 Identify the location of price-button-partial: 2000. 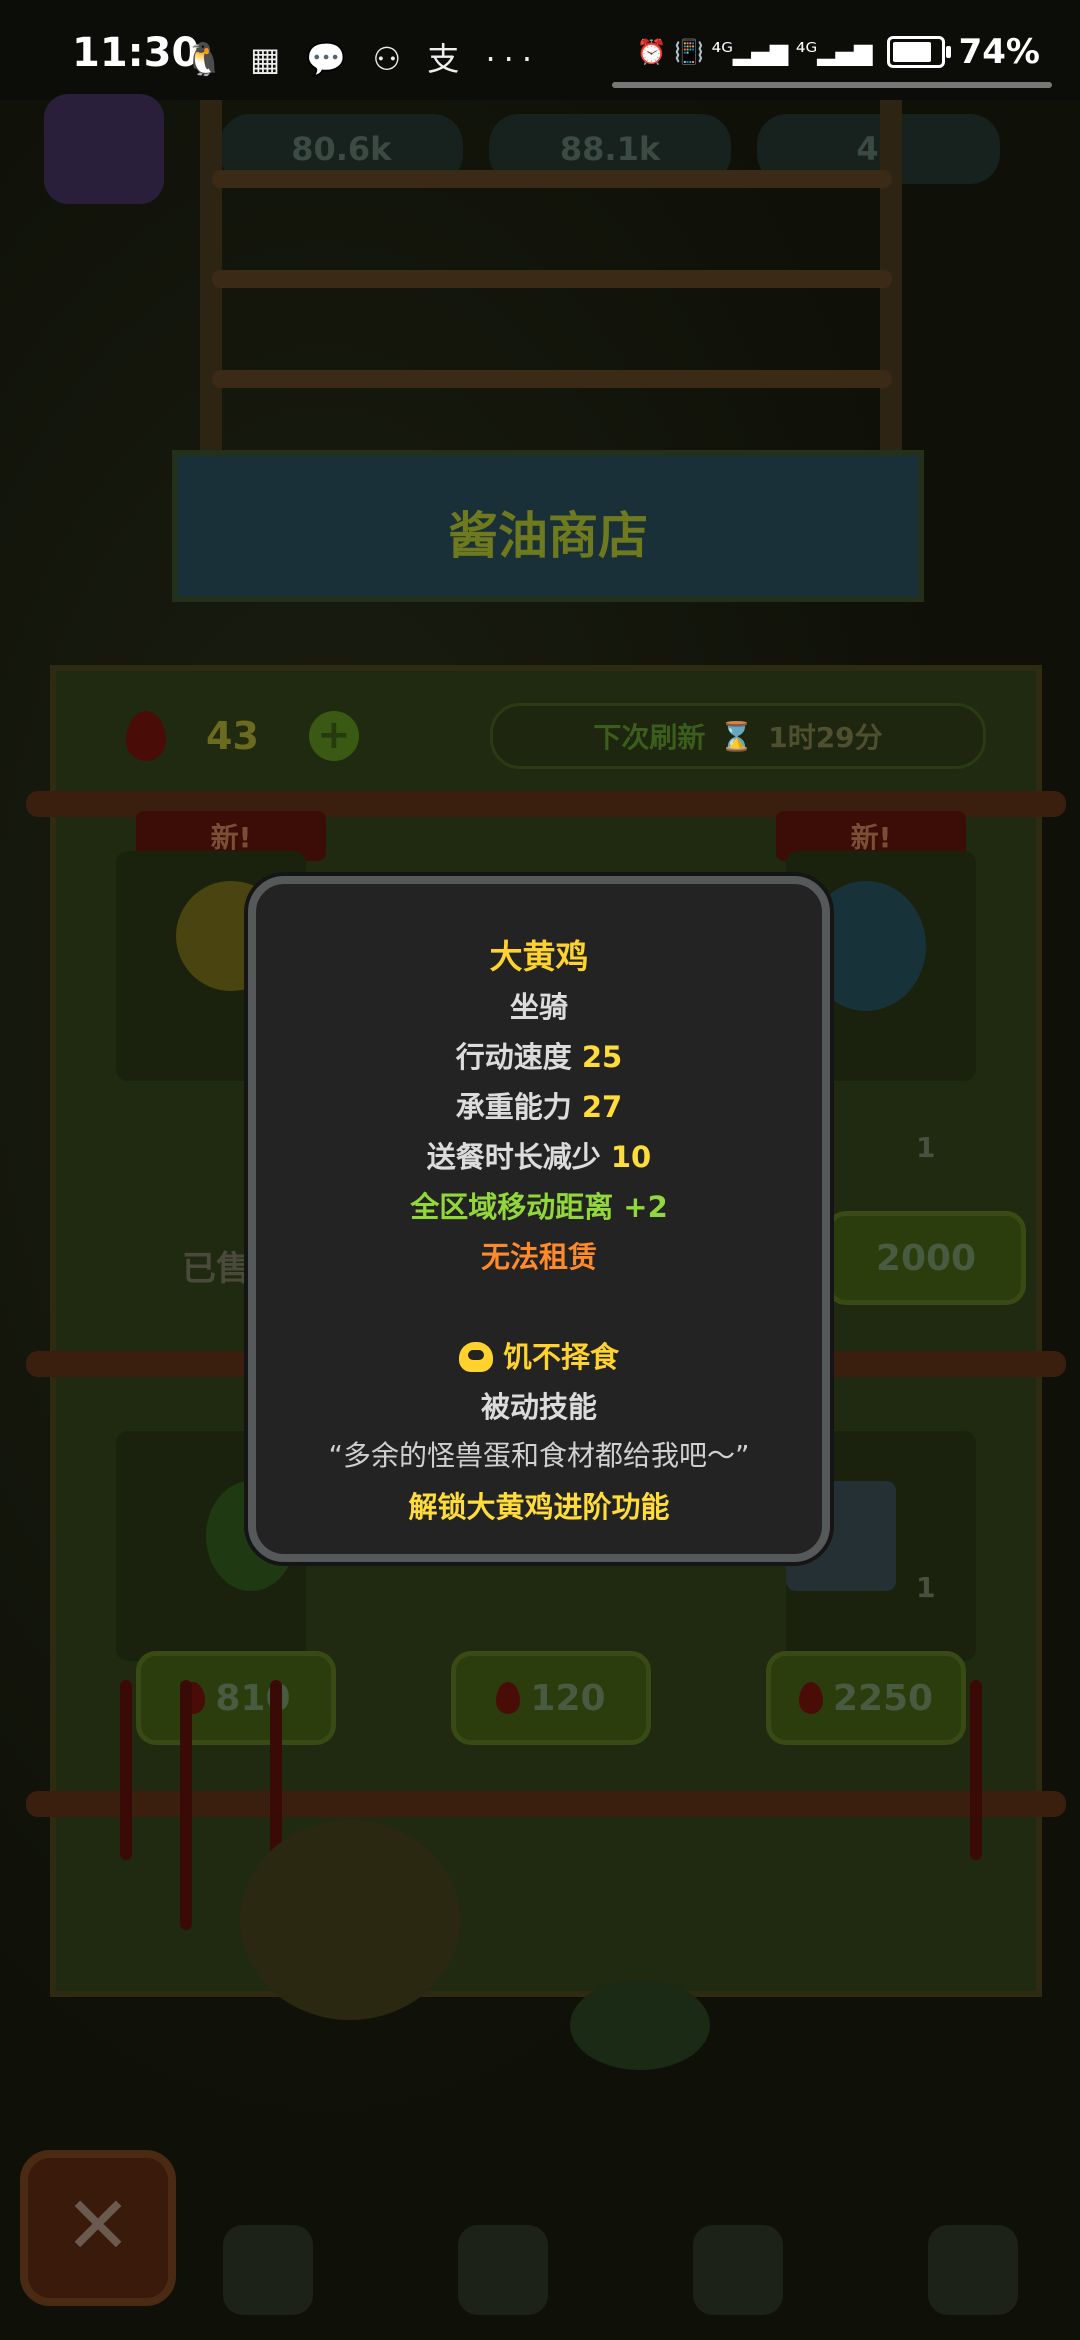
(926, 1258).